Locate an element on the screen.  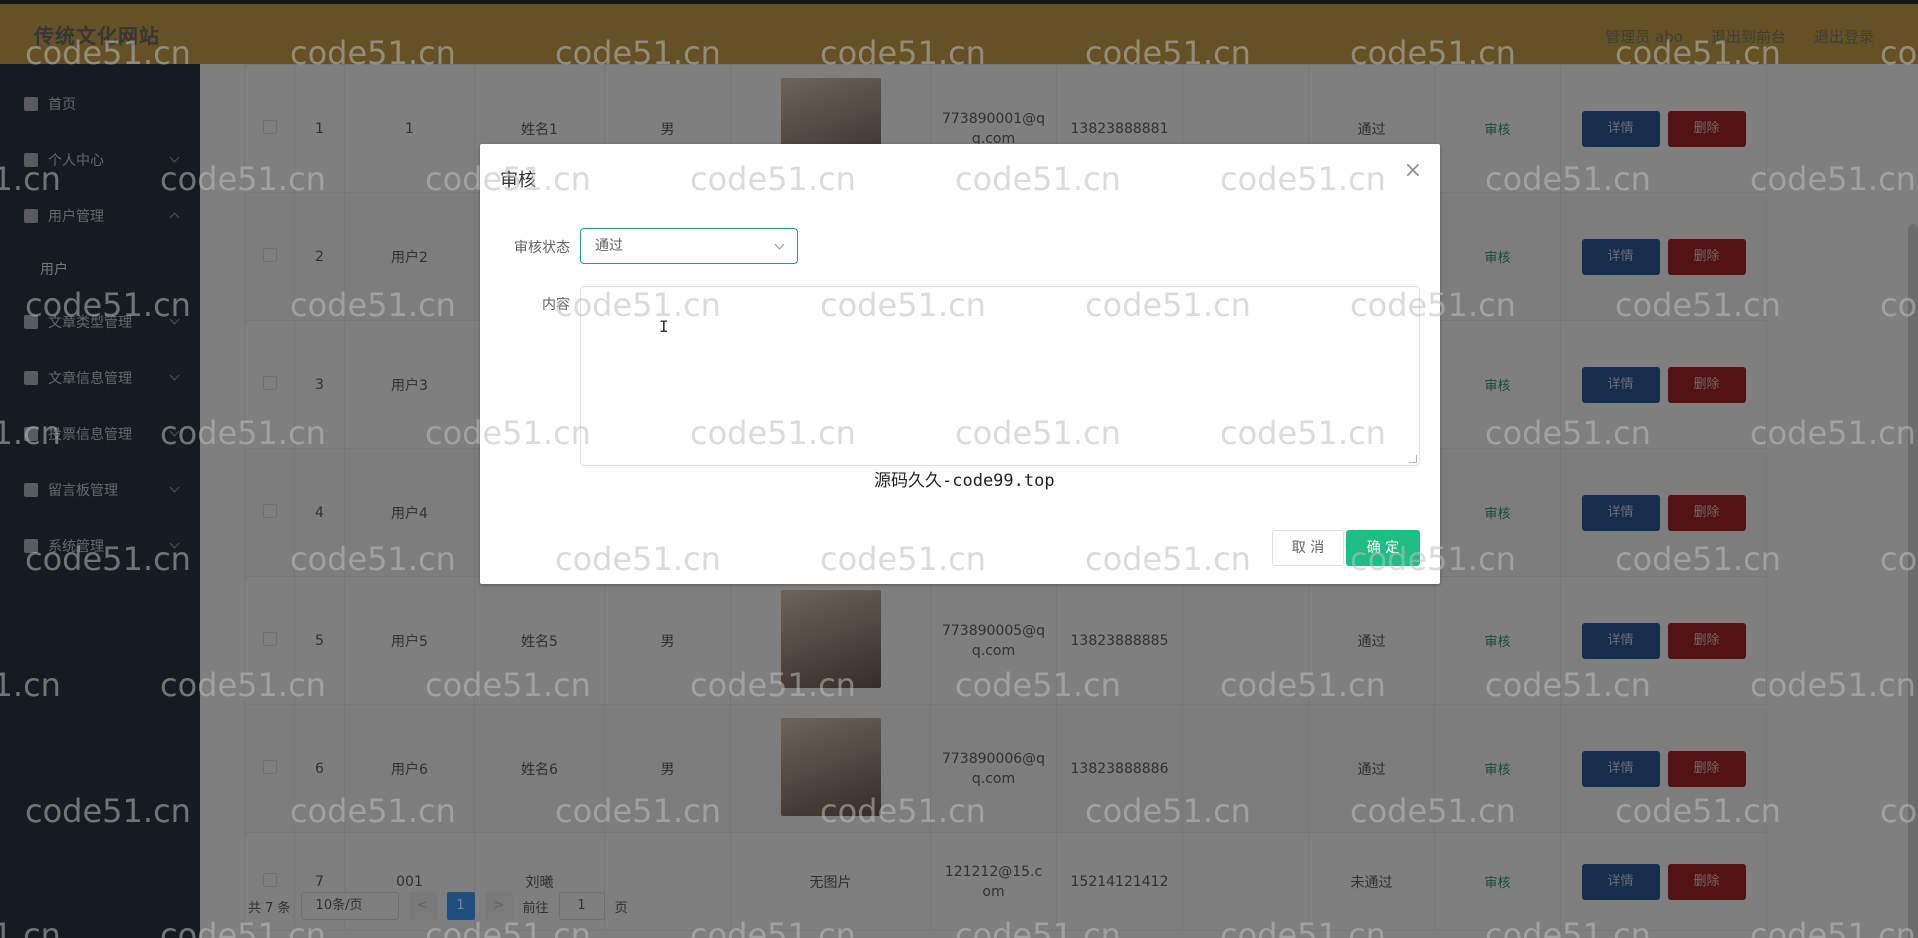
status-label: 审核状态 is located at coordinates (542, 248).